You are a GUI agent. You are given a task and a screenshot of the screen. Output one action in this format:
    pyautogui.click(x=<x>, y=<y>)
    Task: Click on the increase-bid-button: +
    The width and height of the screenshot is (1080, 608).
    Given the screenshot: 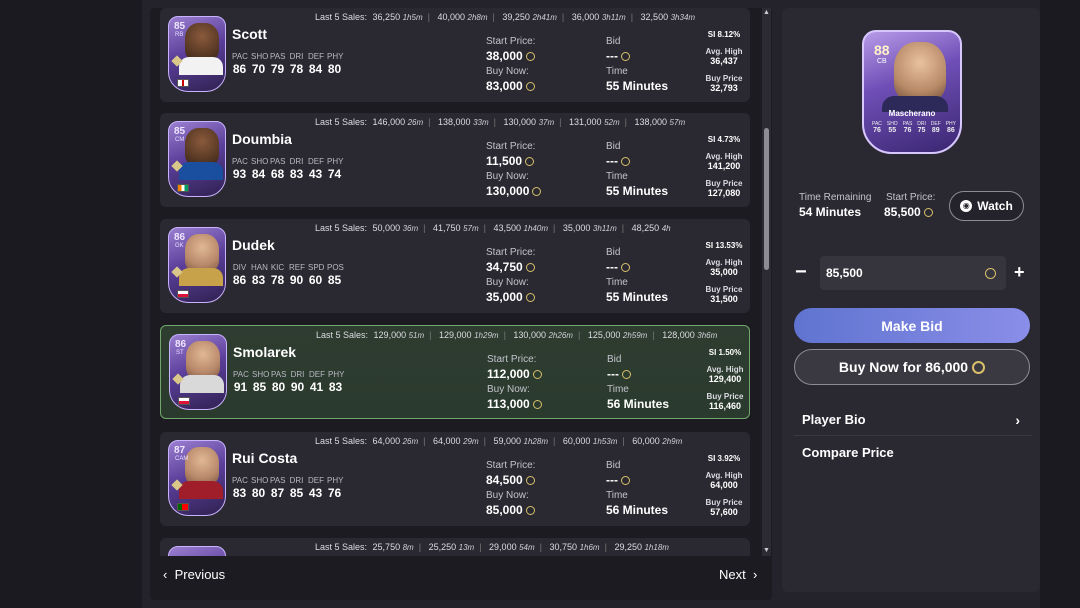 What is the action you would take?
    pyautogui.click(x=1021, y=272)
    